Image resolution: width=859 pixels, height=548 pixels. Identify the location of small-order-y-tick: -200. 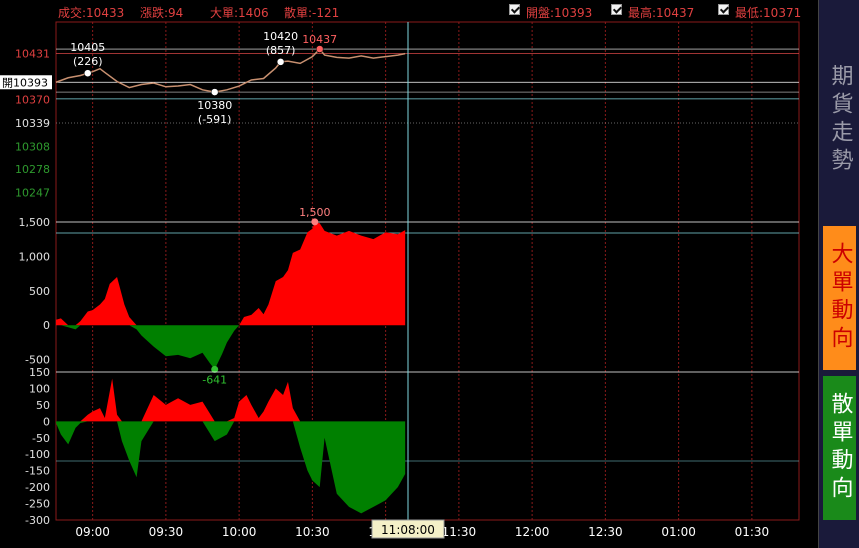
(37, 487).